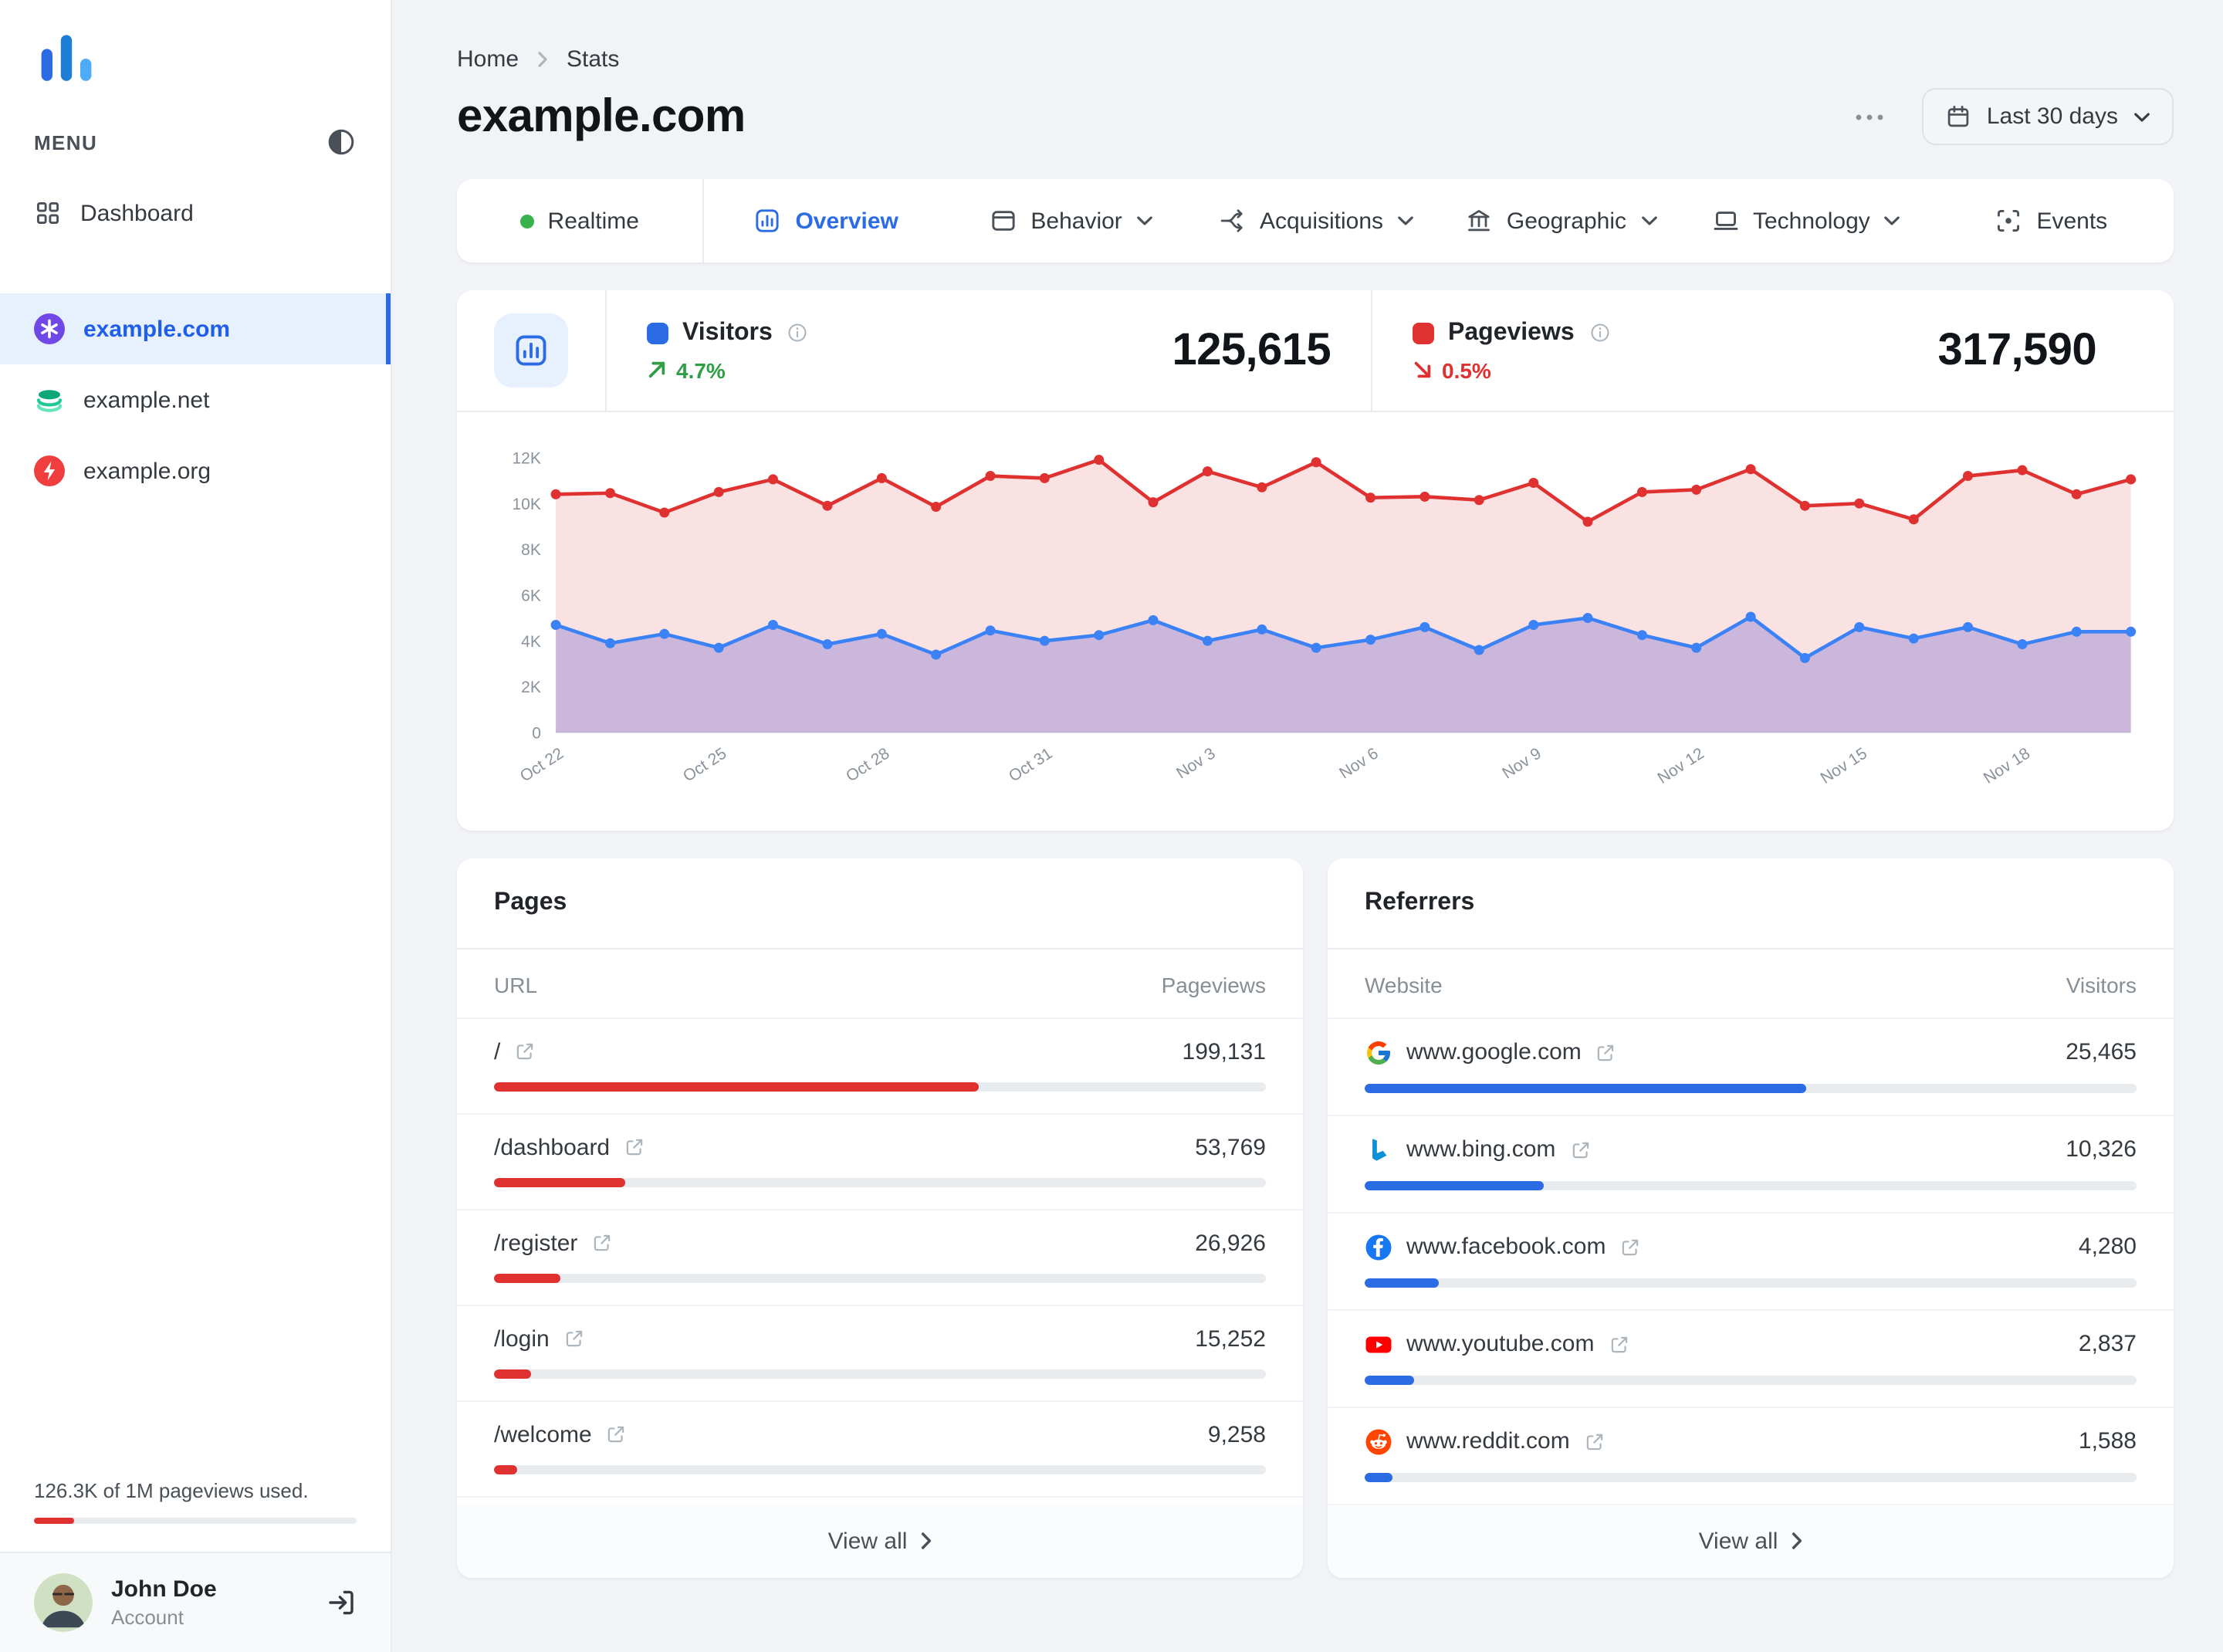 The height and width of the screenshot is (1652, 2223). Describe the element at coordinates (147, 1617) in the screenshot. I see `user-role: Account` at that location.